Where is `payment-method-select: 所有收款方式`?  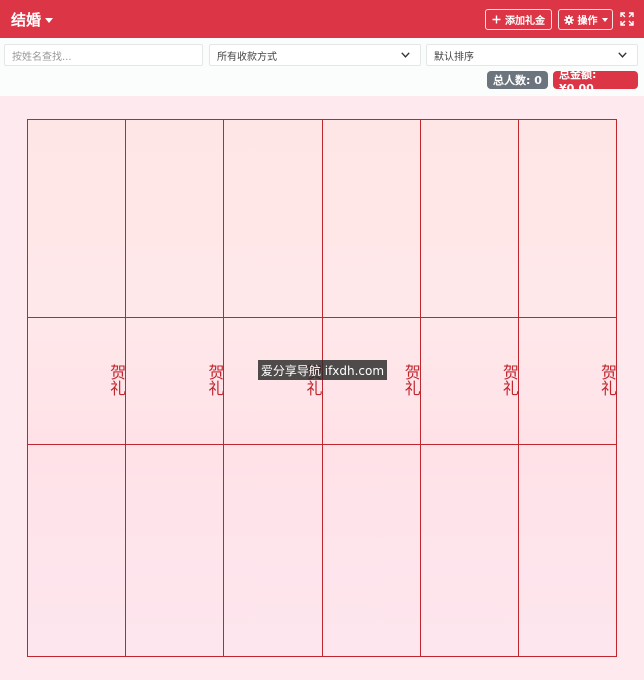 payment-method-select: 所有收款方式 is located at coordinates (315, 55).